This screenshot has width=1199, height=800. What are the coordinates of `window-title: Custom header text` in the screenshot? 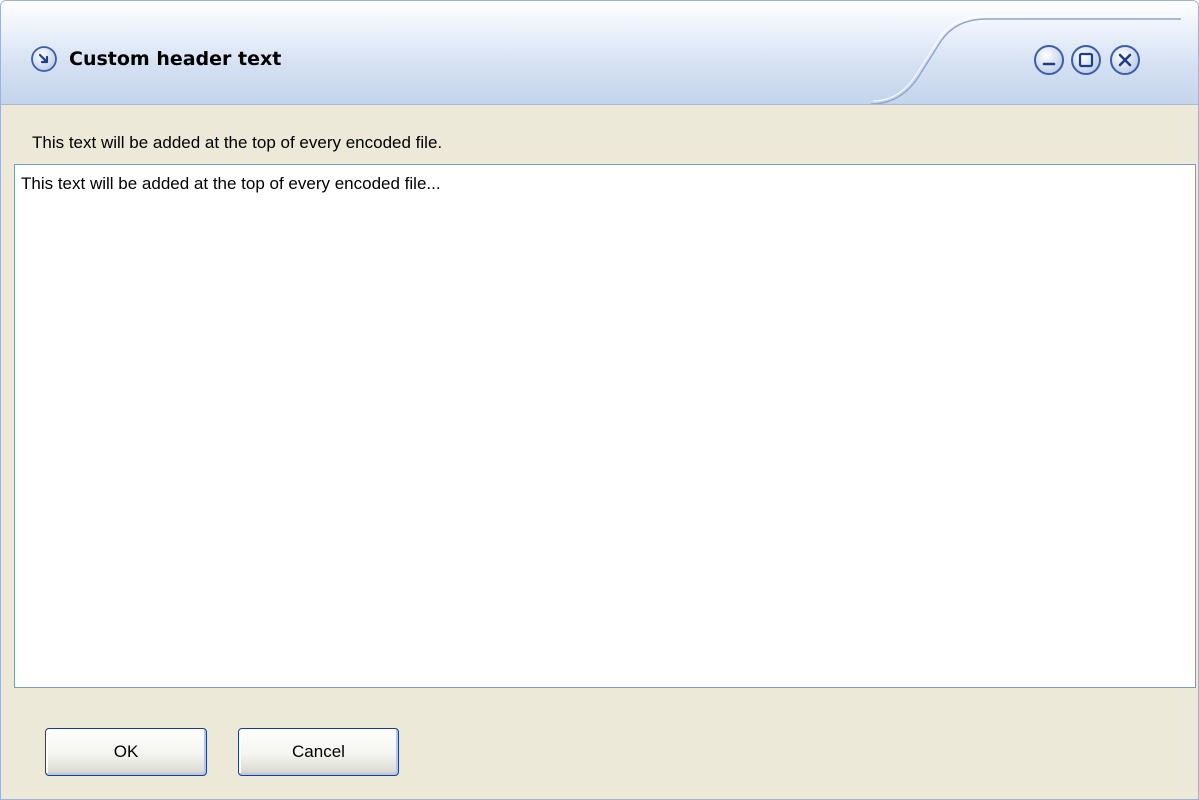 It's located at (175, 59).